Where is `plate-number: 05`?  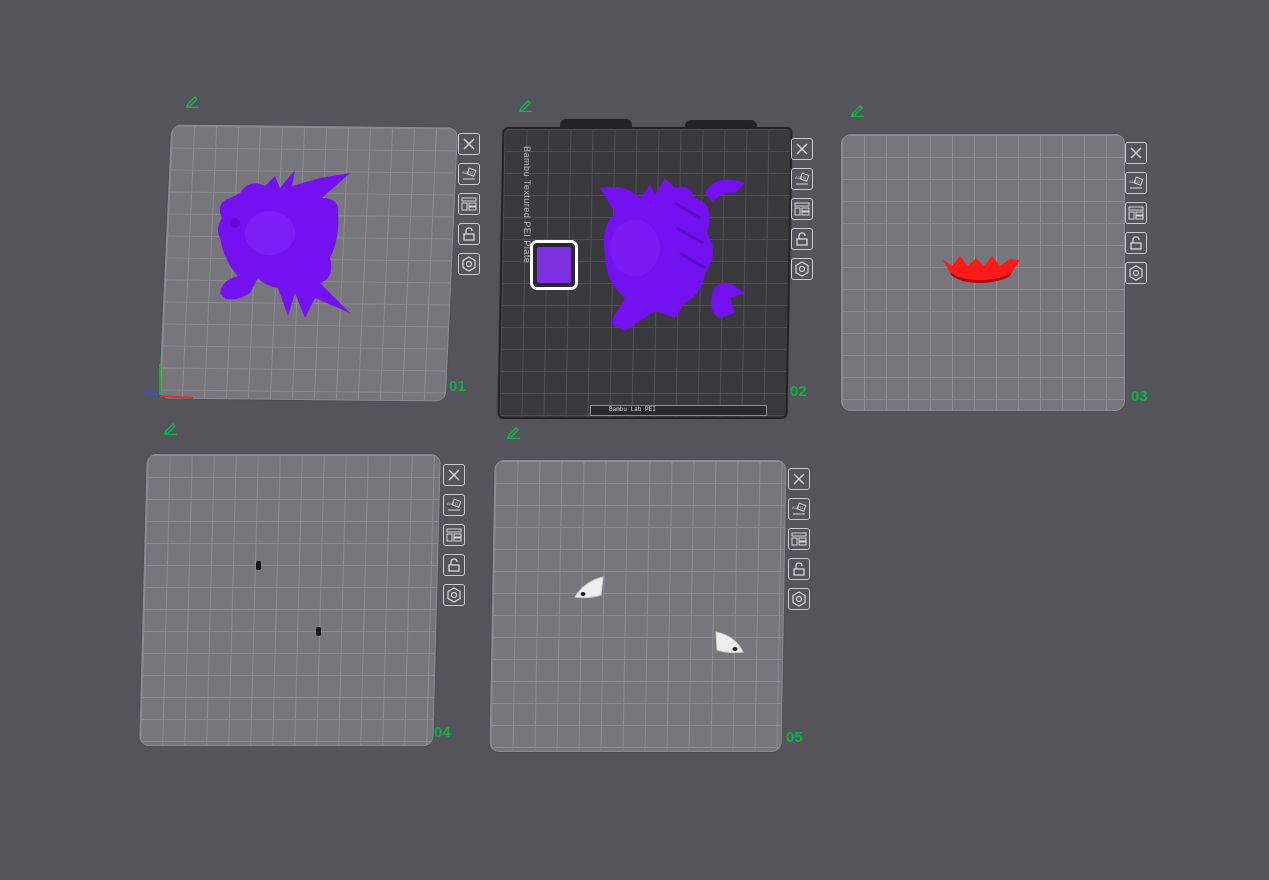 plate-number: 05 is located at coordinates (794, 737).